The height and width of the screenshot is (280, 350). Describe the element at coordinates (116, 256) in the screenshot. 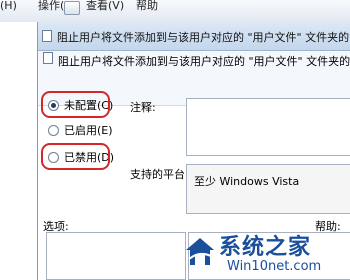

I see `options-pane` at that location.